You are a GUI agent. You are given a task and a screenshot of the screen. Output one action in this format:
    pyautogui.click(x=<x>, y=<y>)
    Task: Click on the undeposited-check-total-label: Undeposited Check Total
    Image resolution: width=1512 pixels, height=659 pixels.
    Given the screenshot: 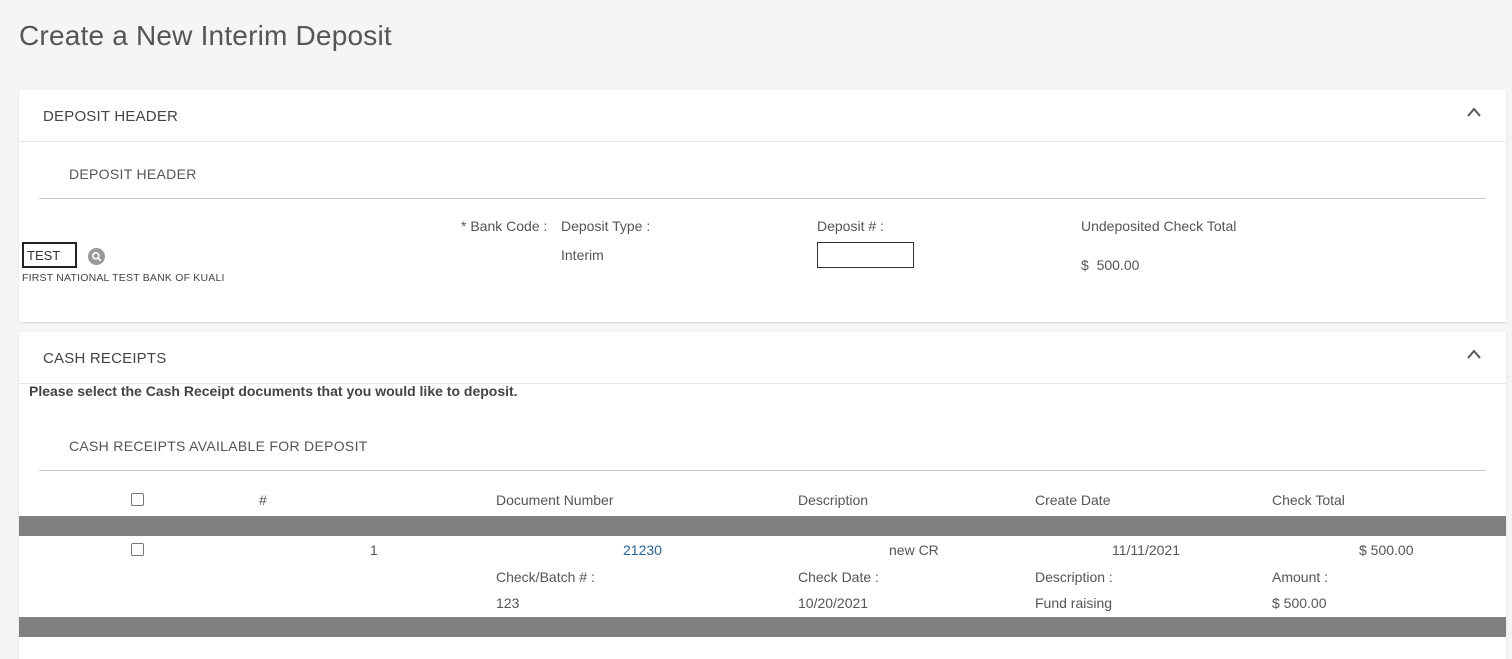 What is the action you would take?
    pyautogui.click(x=1159, y=226)
    